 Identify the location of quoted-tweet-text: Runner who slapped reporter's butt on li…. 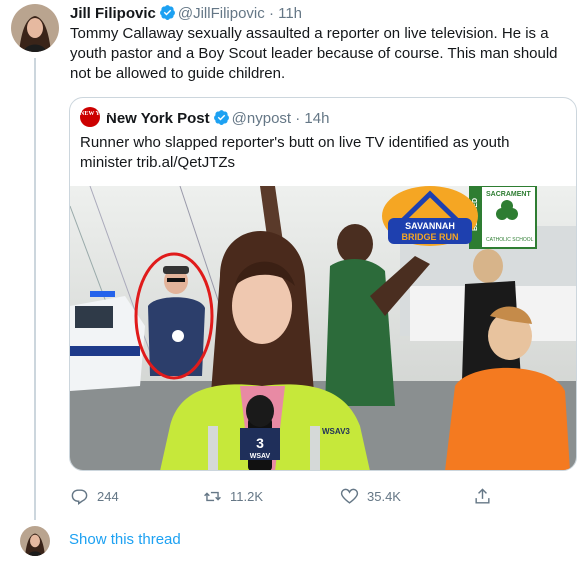
(295, 152).